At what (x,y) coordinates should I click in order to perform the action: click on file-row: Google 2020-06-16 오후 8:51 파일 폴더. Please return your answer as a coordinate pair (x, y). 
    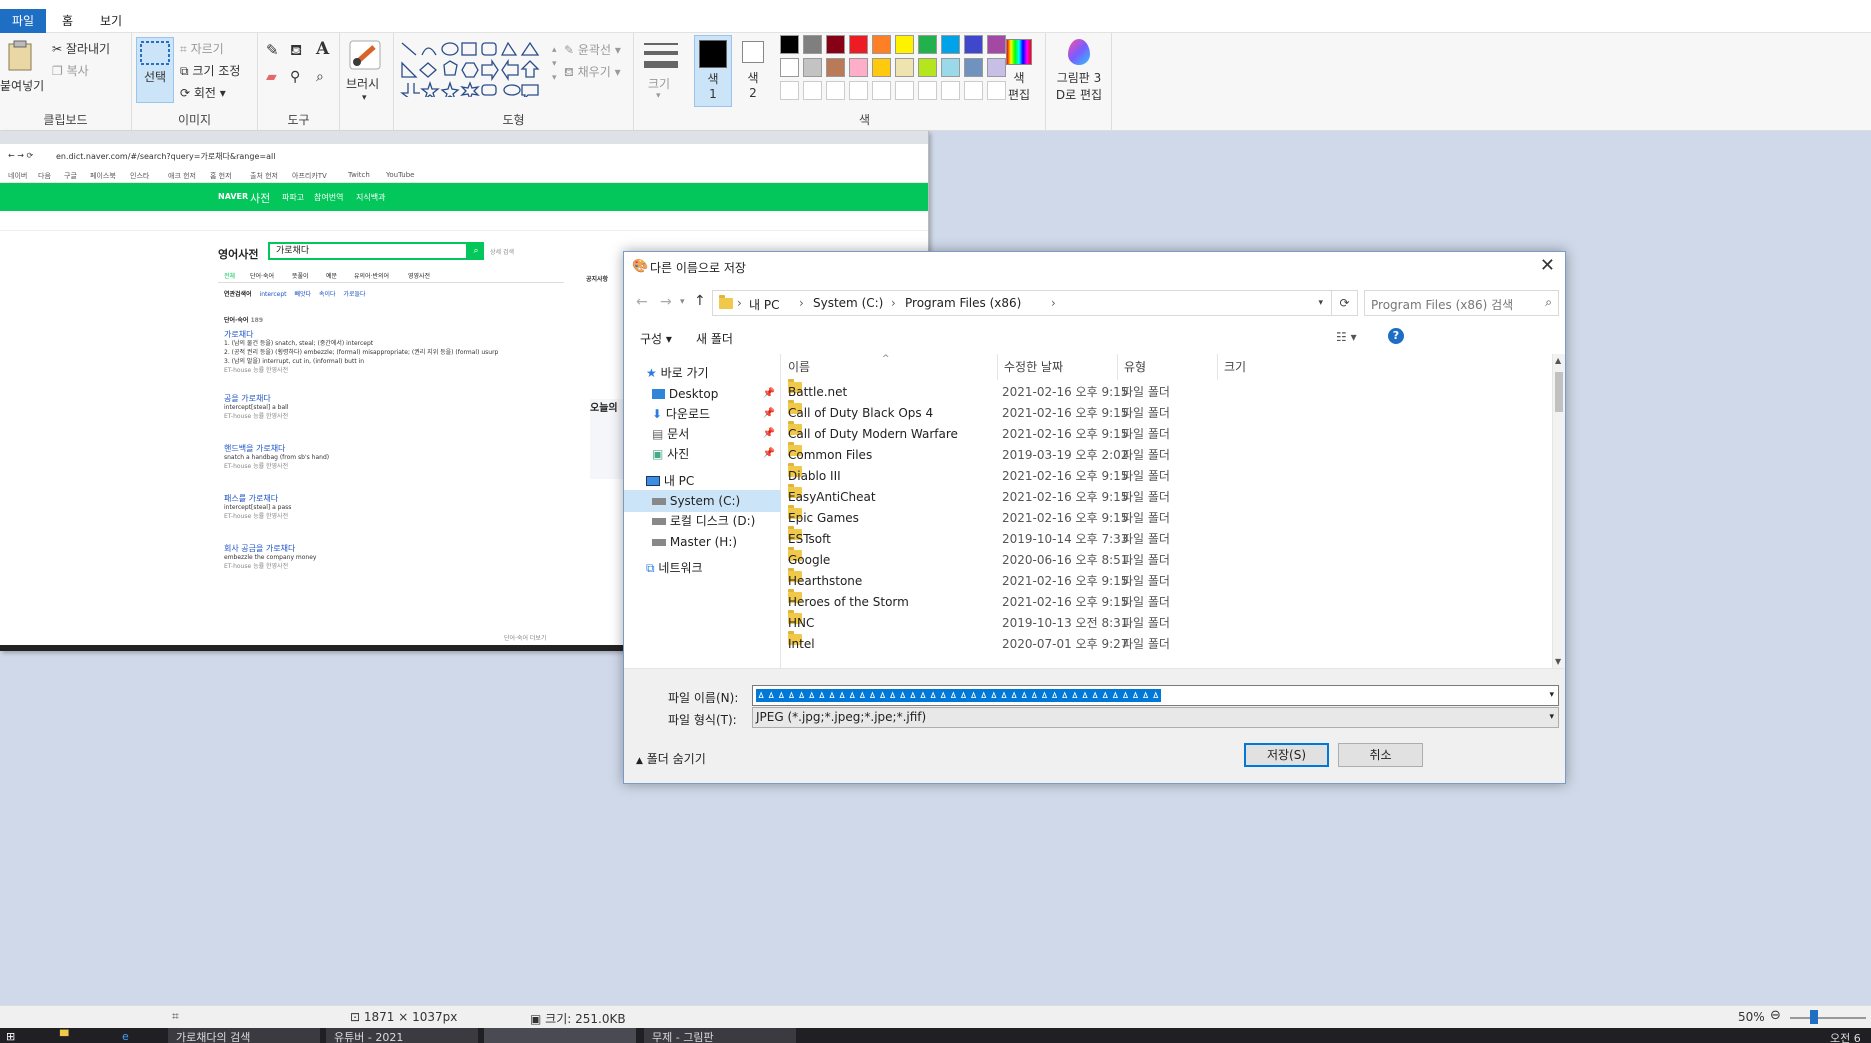
    Looking at the image, I should click on (1167, 559).